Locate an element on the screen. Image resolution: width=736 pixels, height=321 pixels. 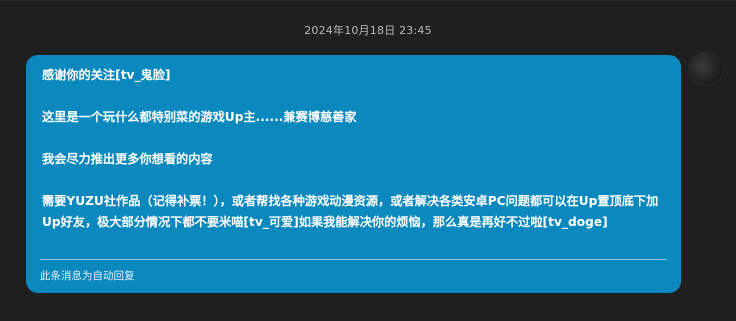
bubble-divider is located at coordinates (353, 259).